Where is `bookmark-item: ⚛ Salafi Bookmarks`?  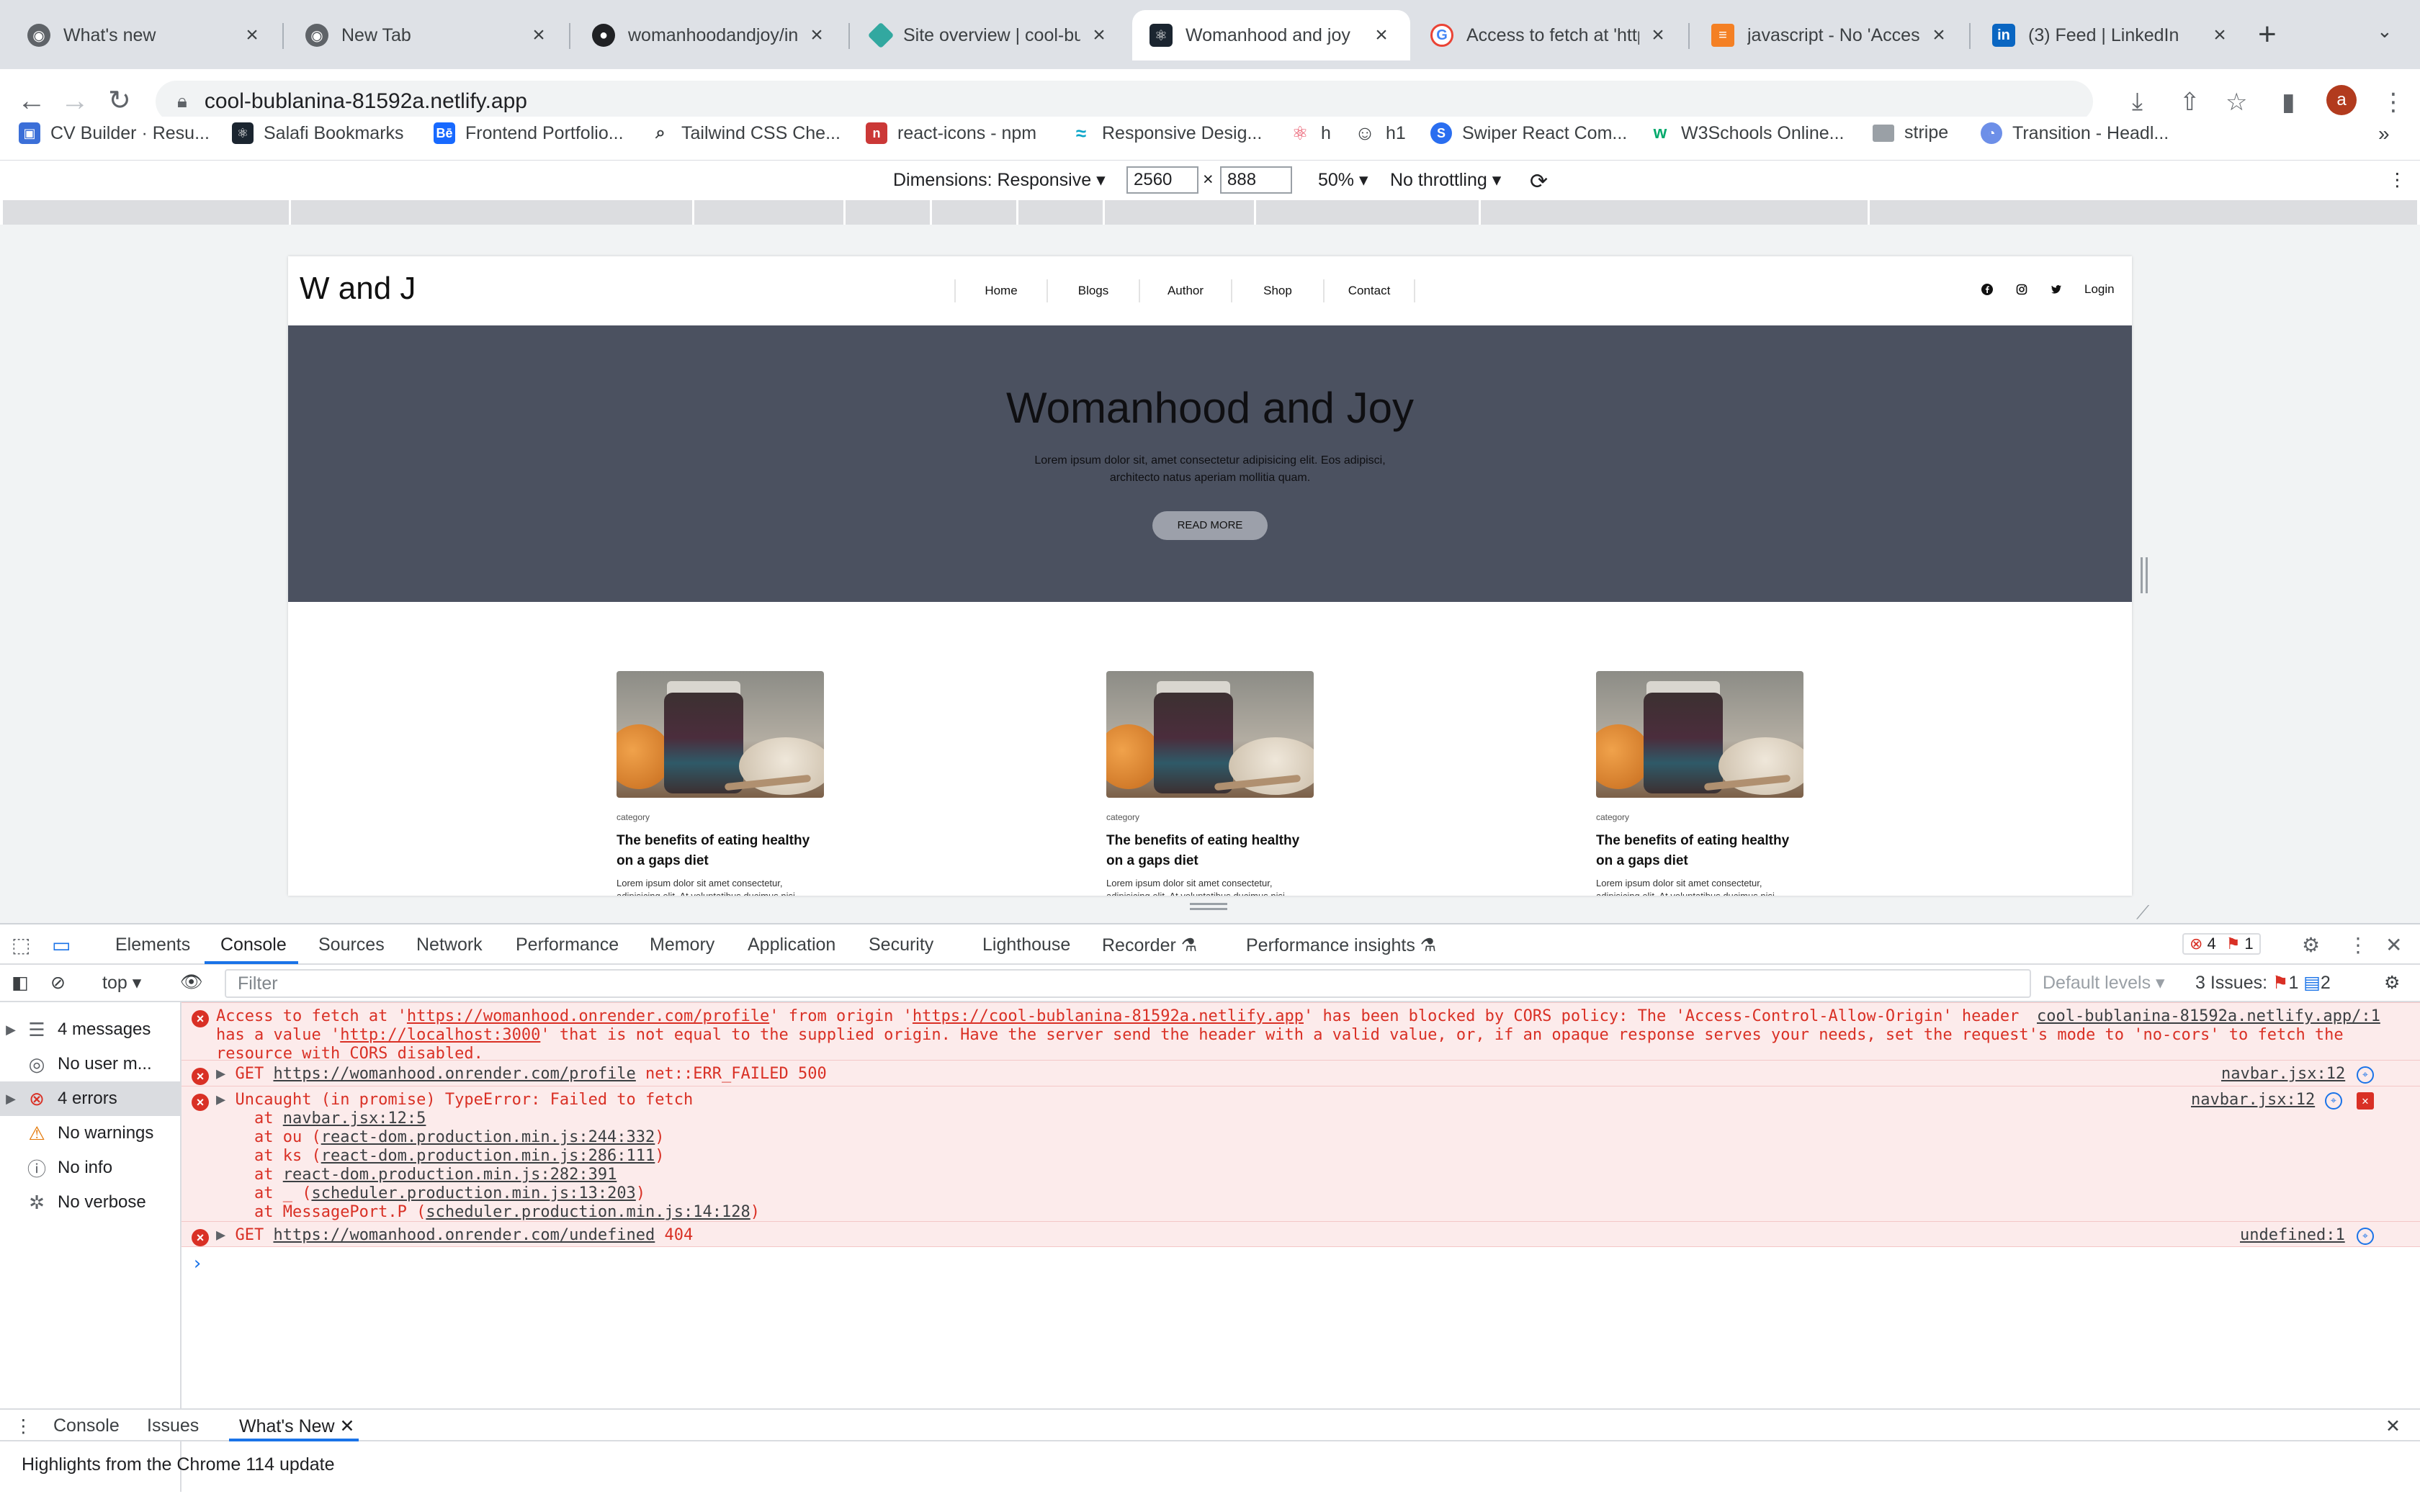 bookmark-item: ⚛ Salafi Bookmarks is located at coordinates (318, 133).